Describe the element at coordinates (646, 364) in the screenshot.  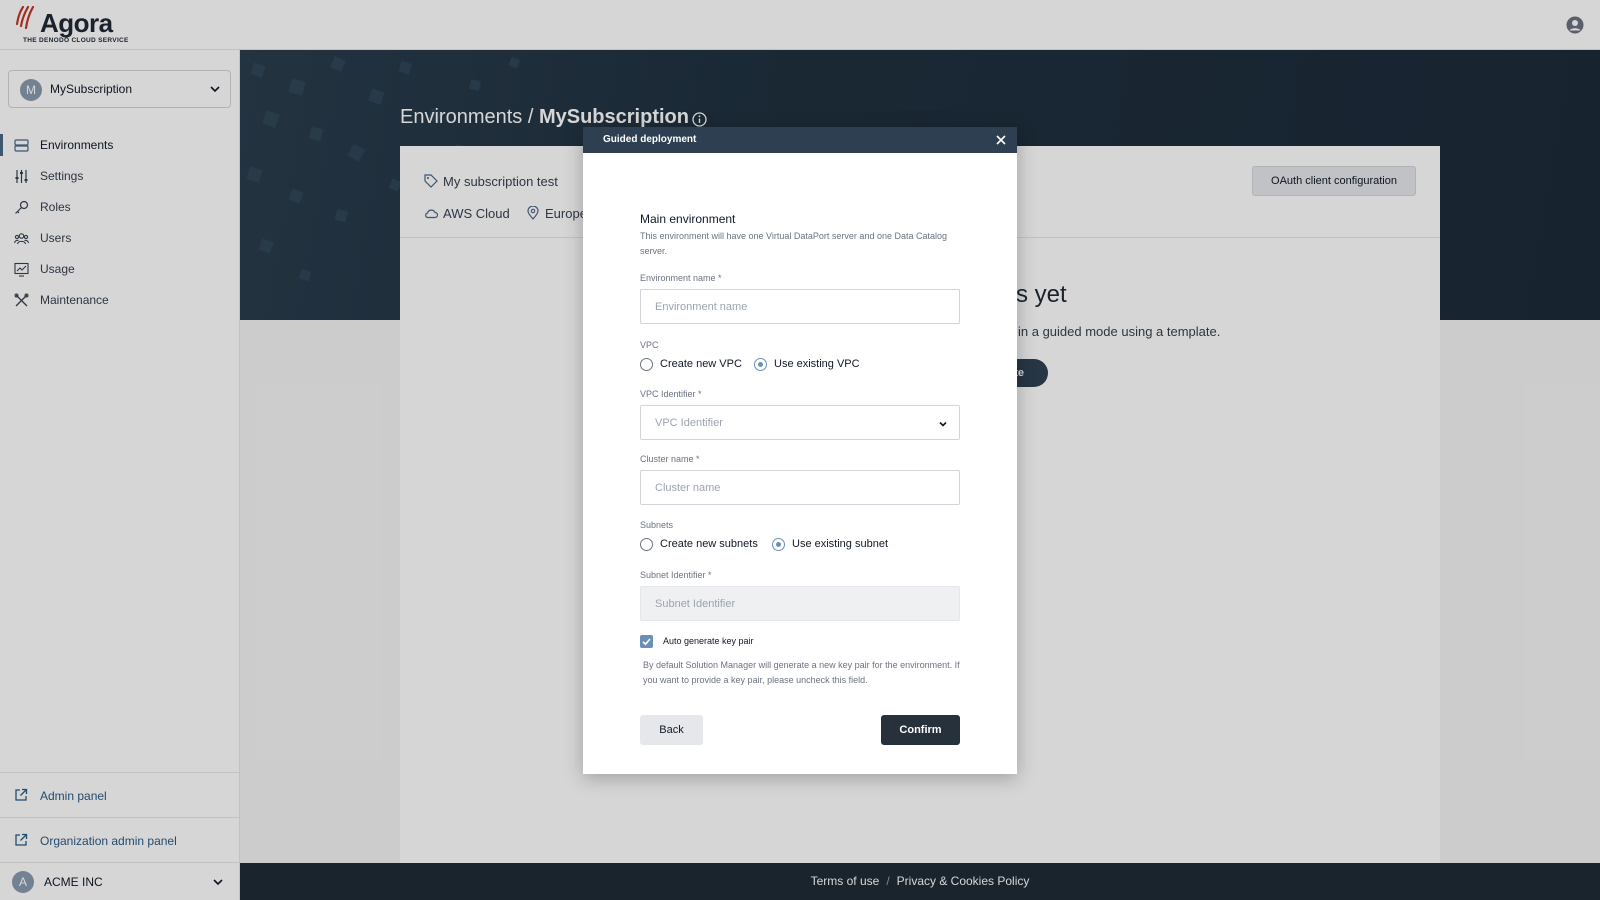
I see `create-new-vpc-radio` at that location.